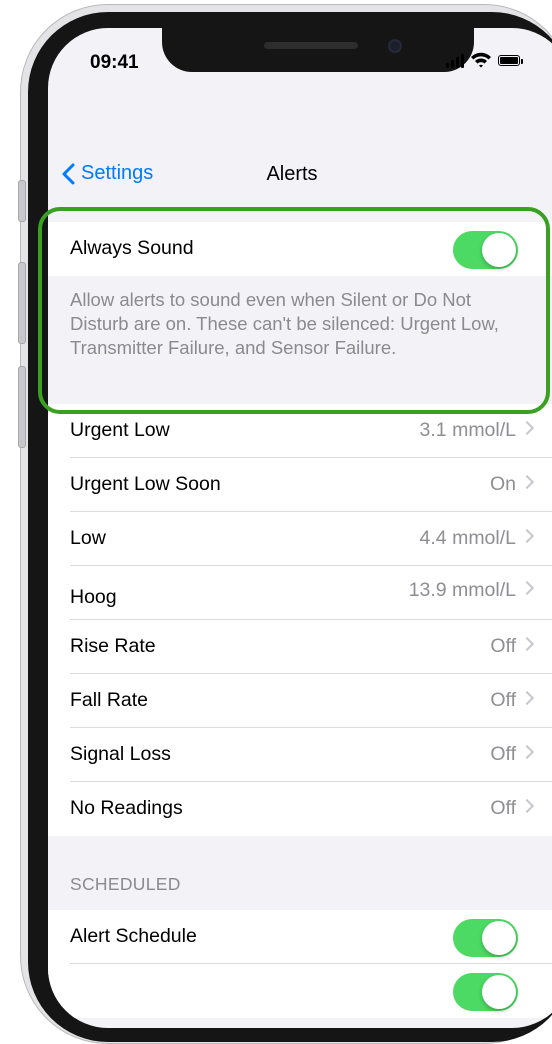  What do you see at coordinates (132, 248) in the screenshot?
I see `always-sound-label: Always Sound` at bounding box center [132, 248].